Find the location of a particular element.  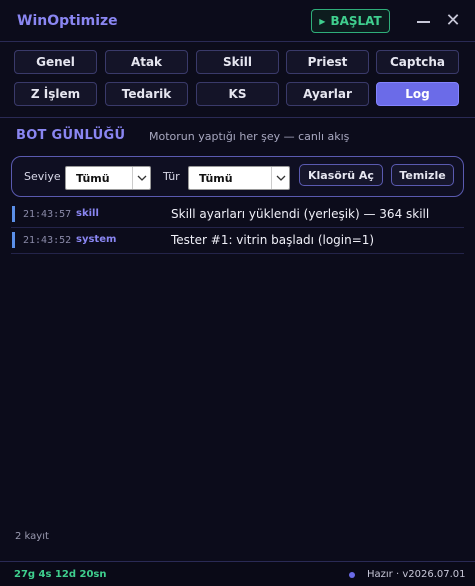

type-select: Tümü is located at coordinates (239, 178).